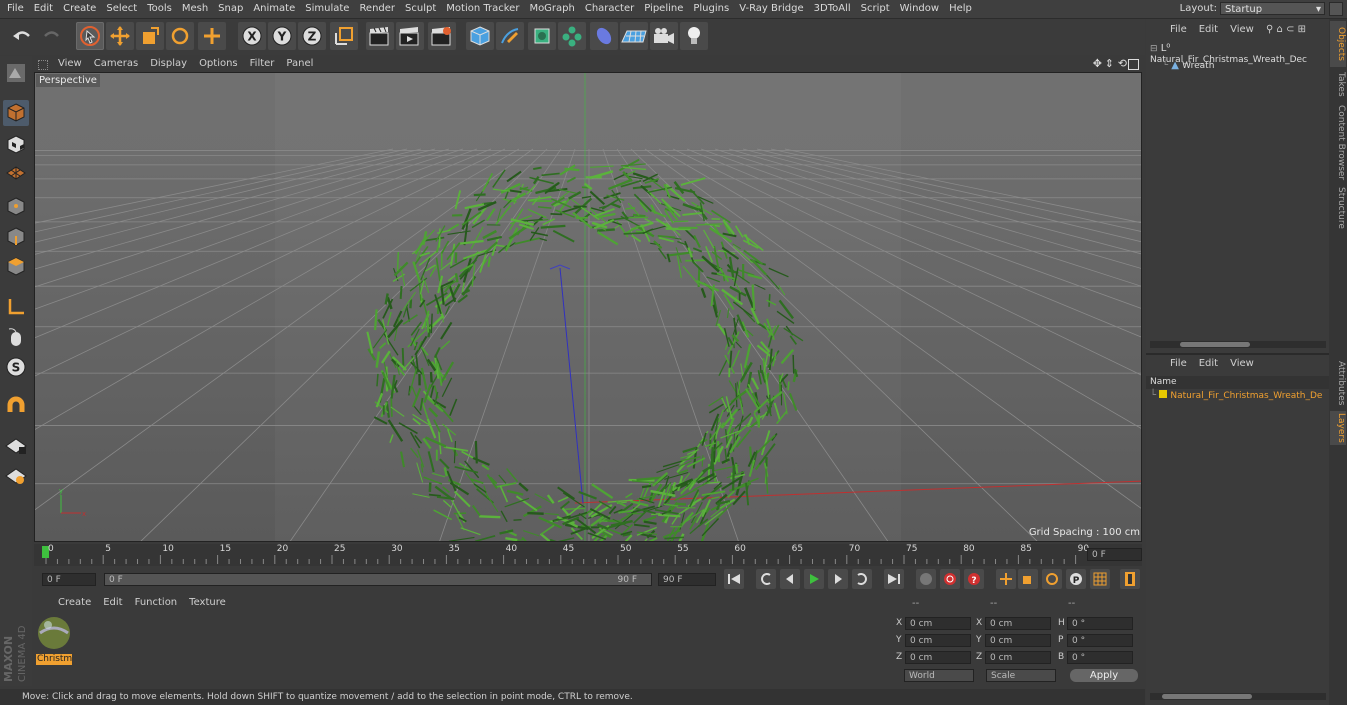 The height and width of the screenshot is (705, 1347). I want to click on layers-column-header: Name, so click(1237, 382).